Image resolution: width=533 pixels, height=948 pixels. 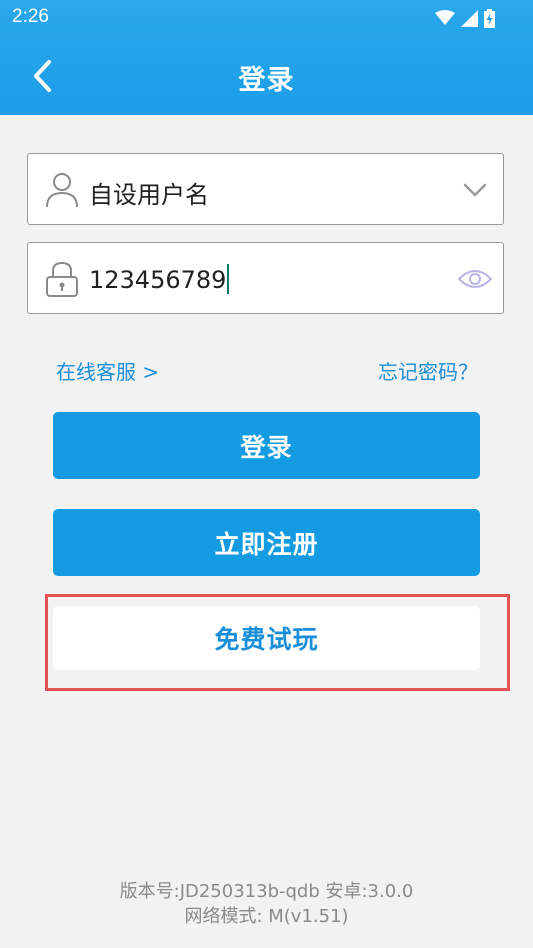 I want to click on username-dropdown-button, so click(x=475, y=190).